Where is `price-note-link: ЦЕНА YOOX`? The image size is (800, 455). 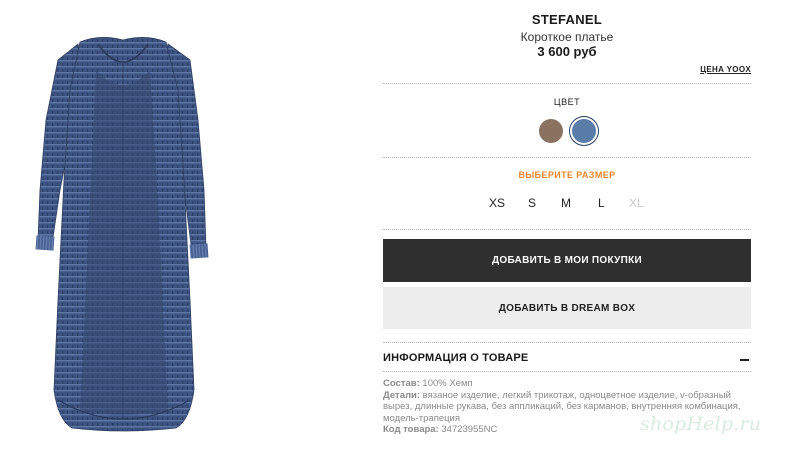 price-note-link: ЦЕНА YOOX is located at coordinates (725, 69).